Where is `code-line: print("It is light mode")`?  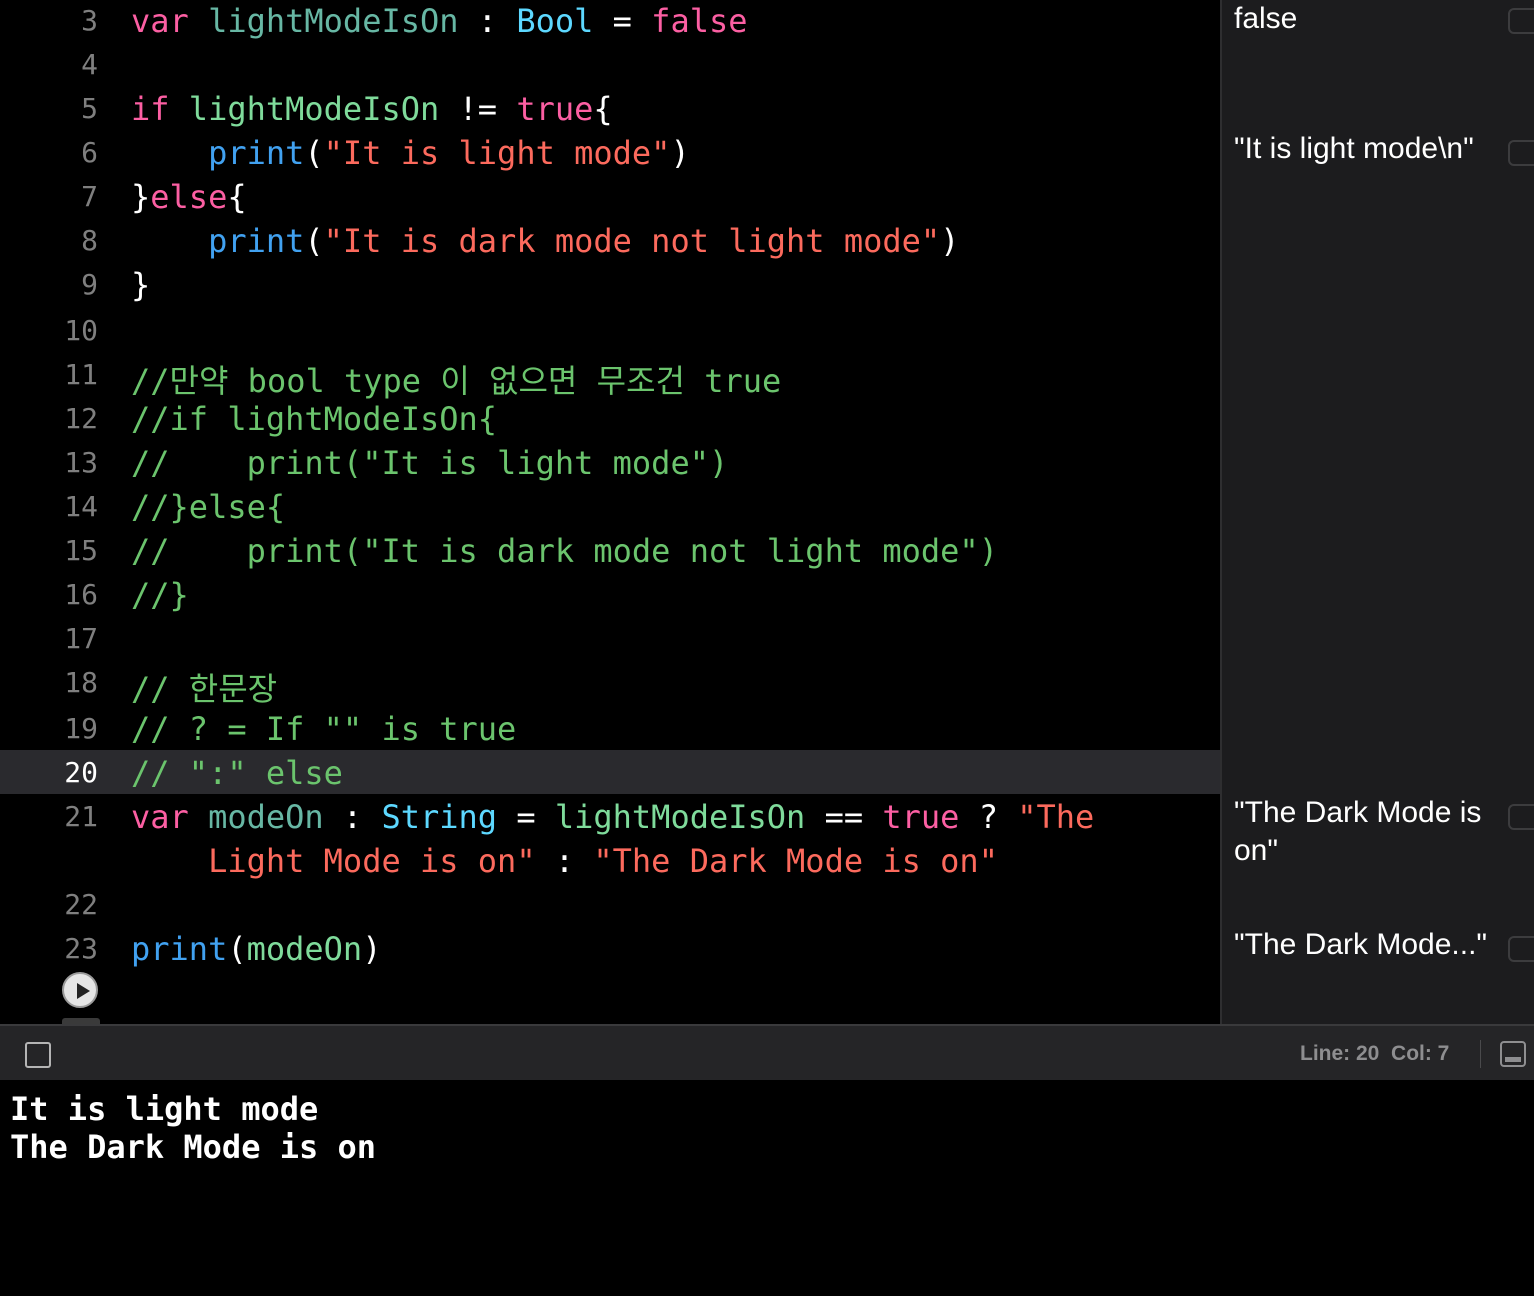 code-line: print("It is light mode") is located at coordinates (410, 153).